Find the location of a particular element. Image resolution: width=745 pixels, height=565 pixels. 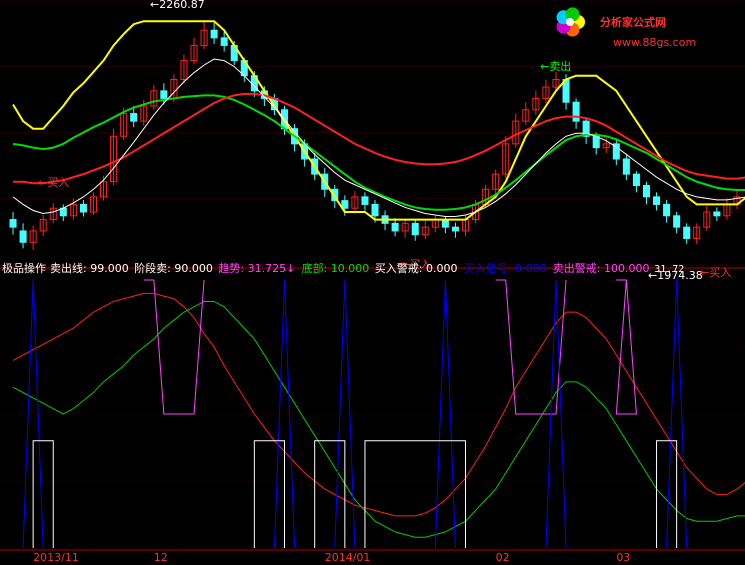

x-axis-label: 2014/01 is located at coordinates (348, 557).